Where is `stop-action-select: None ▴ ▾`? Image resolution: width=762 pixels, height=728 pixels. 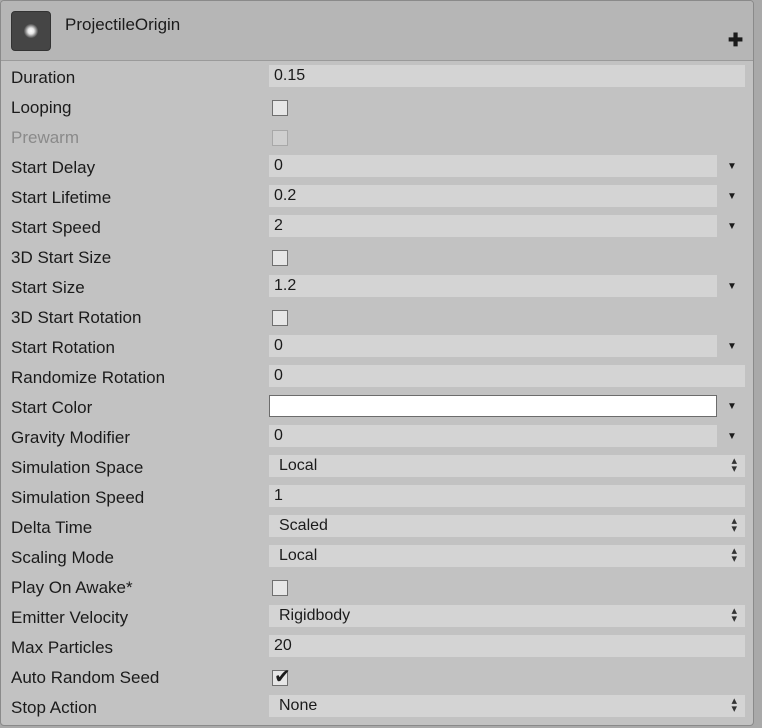
stop-action-select: None ▴ ▾ is located at coordinates (507, 706).